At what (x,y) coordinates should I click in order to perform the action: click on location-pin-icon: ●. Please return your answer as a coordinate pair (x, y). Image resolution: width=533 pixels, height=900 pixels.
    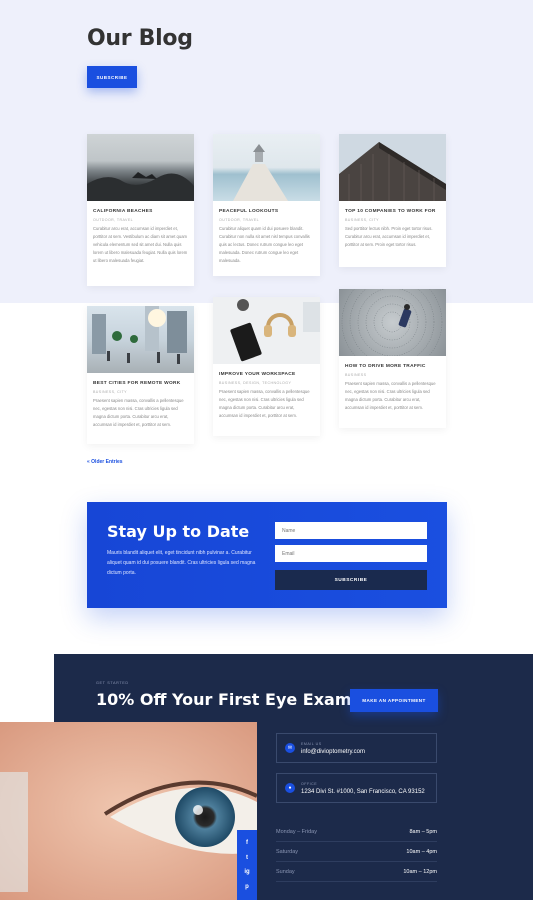
    Looking at the image, I should click on (290, 788).